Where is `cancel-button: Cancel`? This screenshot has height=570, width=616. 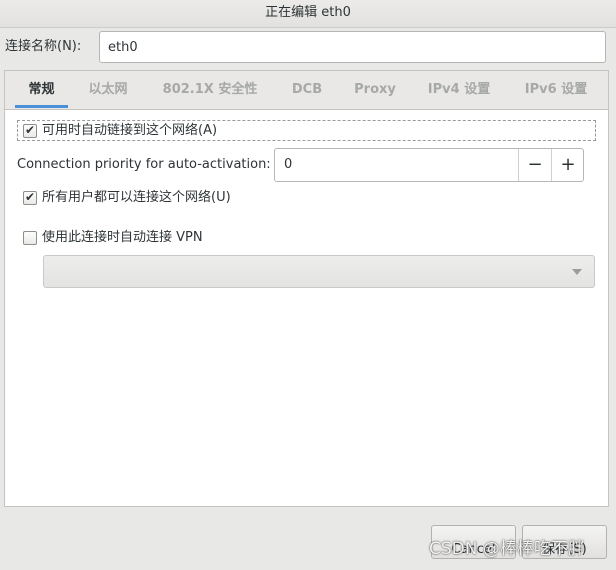
cancel-button: Cancel is located at coordinates (473, 542).